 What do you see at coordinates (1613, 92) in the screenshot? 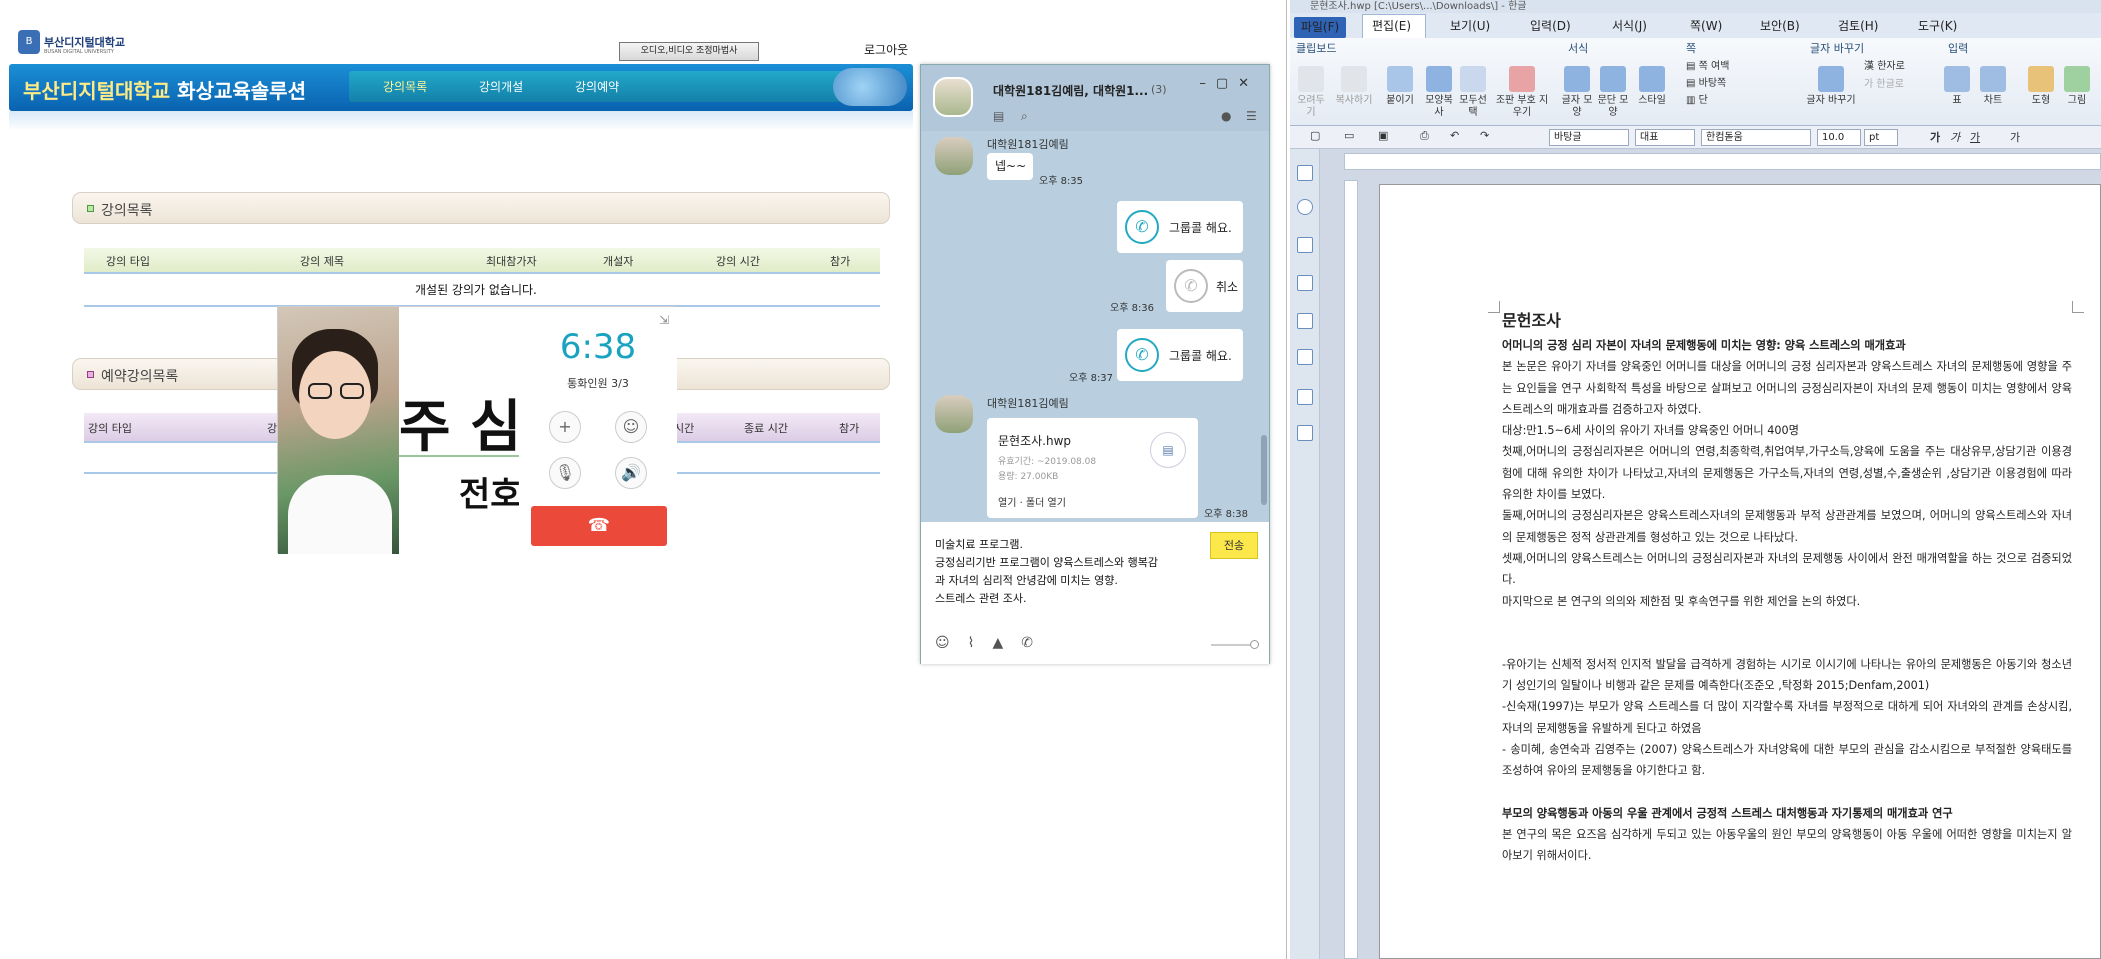
I see `para-shape-button: 문단 모양` at bounding box center [1613, 92].